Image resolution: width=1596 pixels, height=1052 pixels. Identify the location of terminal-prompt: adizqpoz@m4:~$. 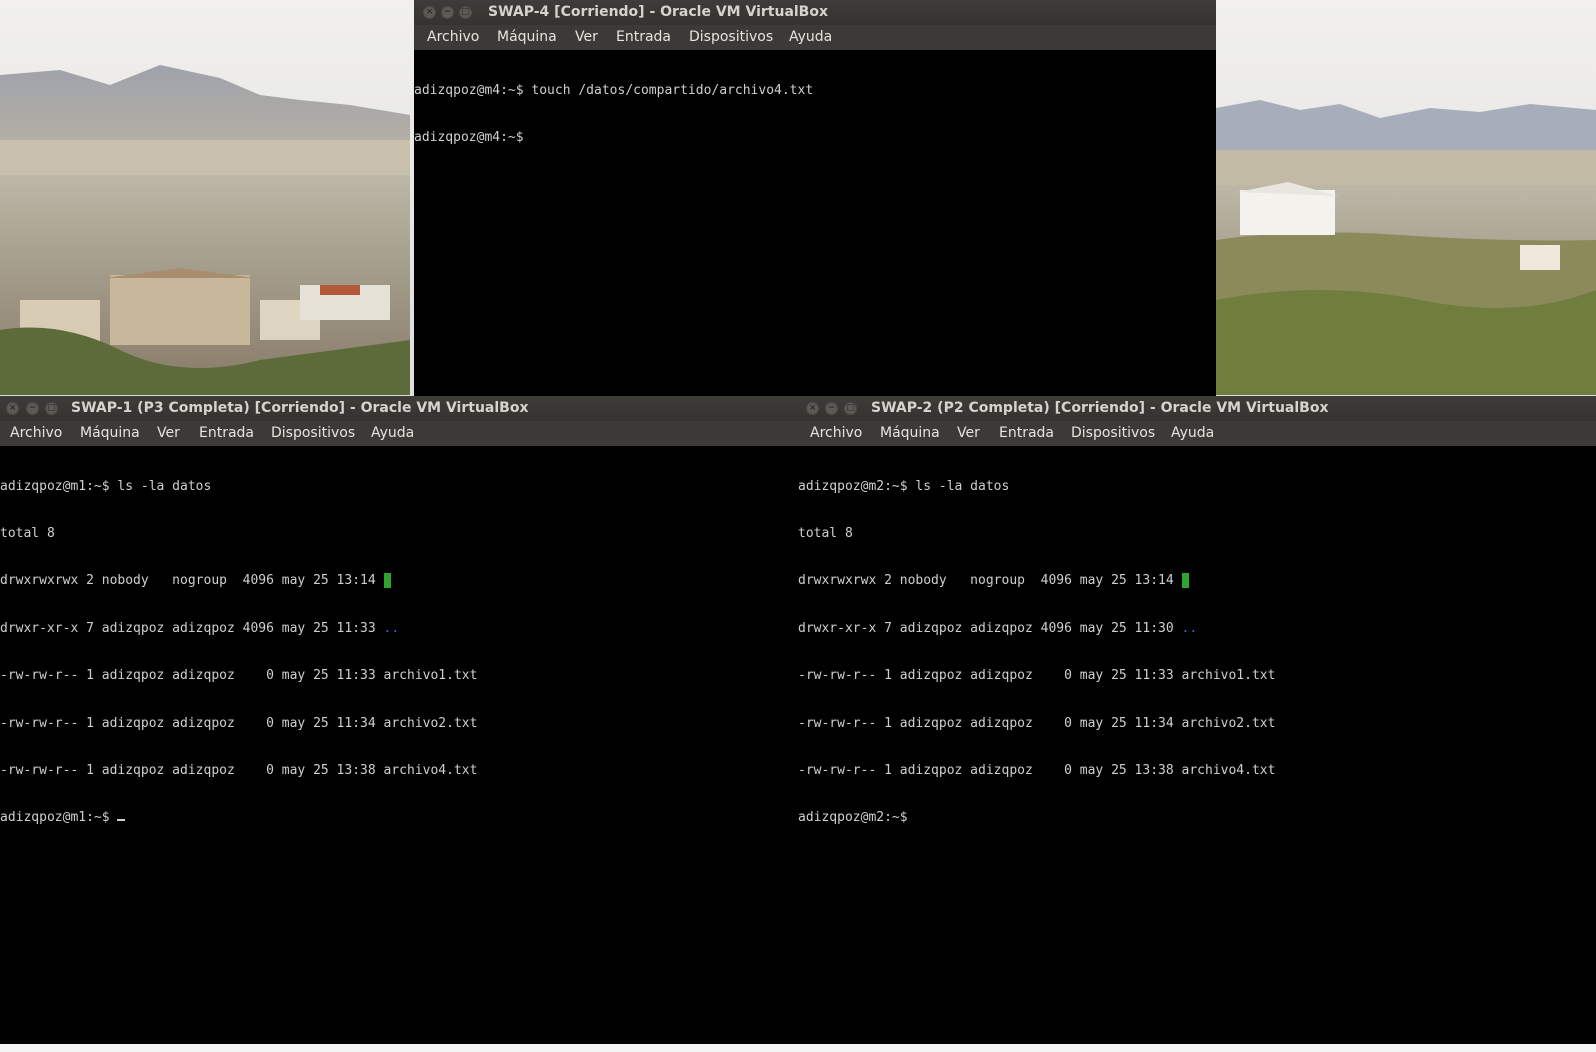
(473, 137).